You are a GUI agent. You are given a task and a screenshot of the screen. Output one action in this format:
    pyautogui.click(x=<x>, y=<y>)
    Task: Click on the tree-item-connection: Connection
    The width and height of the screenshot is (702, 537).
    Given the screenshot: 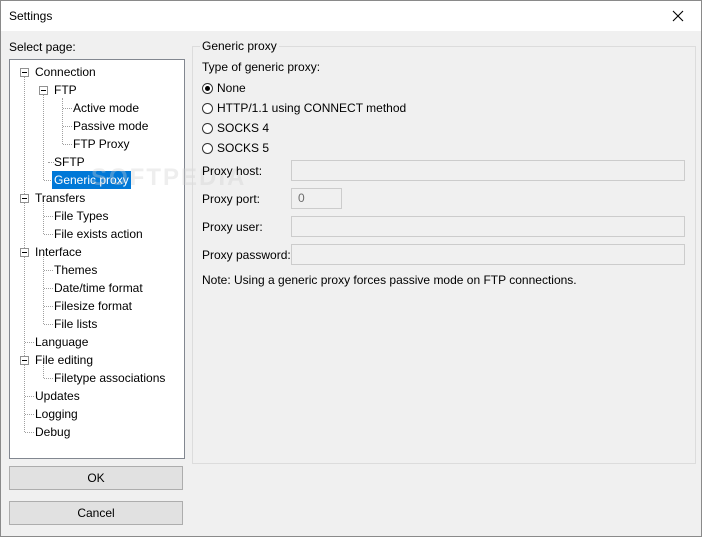 What is the action you would take?
    pyautogui.click(x=65, y=72)
    